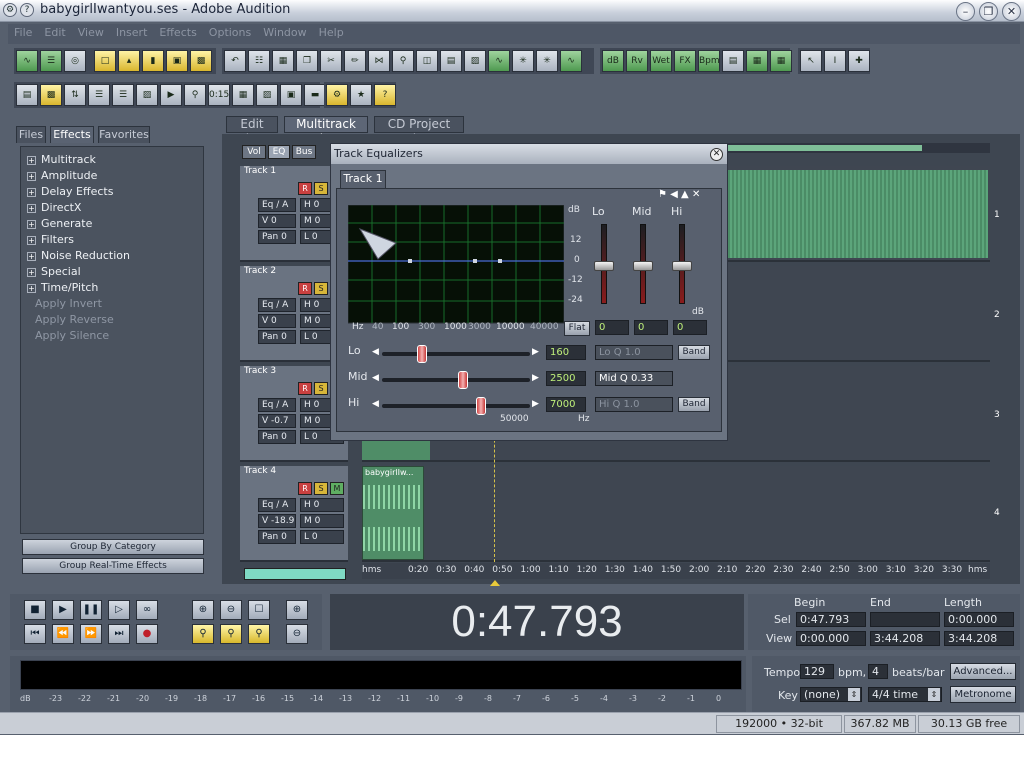  What do you see at coordinates (305, 388) in the screenshot?
I see `record-arm-button: R` at bounding box center [305, 388].